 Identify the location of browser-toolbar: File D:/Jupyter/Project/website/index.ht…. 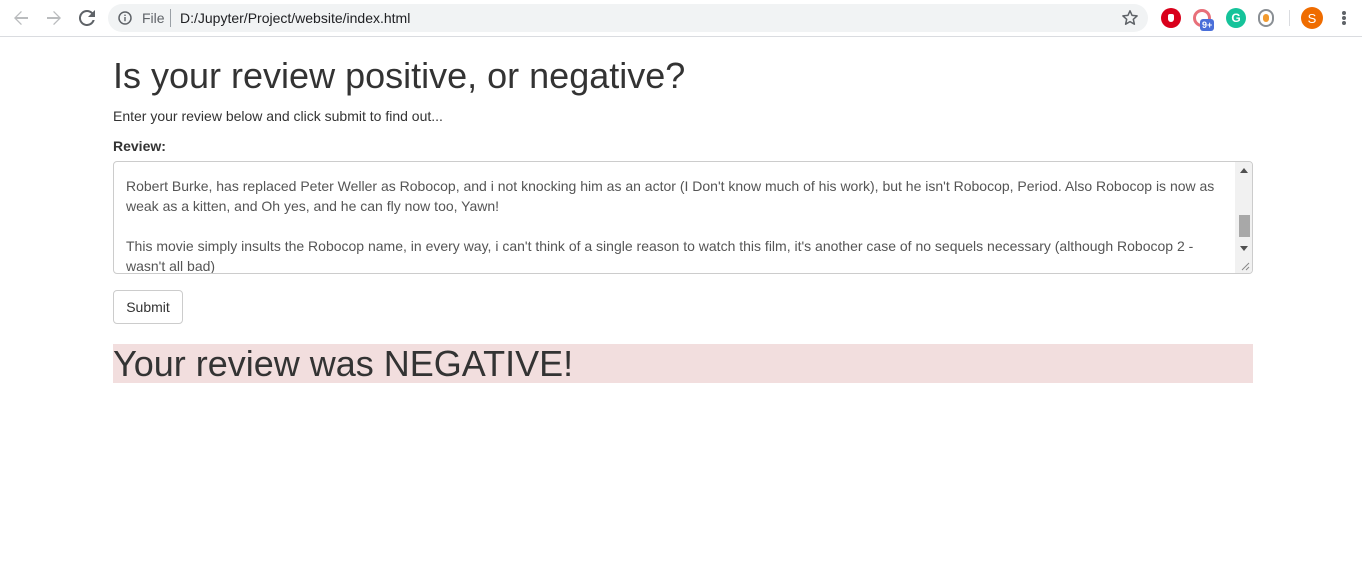
(681, 18).